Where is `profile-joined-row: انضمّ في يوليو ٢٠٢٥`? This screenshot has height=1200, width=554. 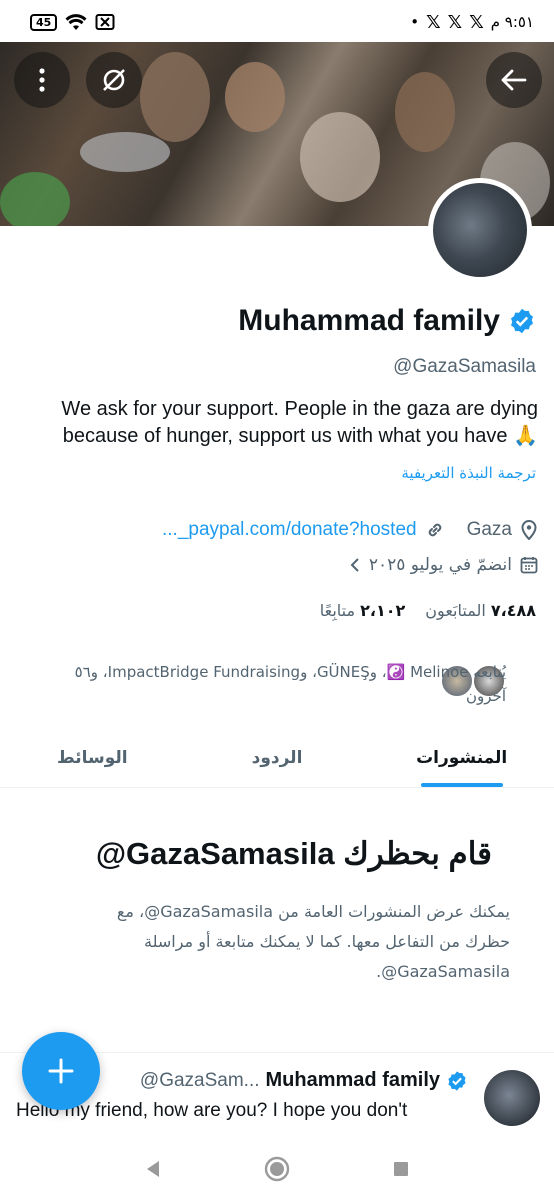 profile-joined-row: انضمّ في يوليو ٢٠٢٥ is located at coordinates (443, 565).